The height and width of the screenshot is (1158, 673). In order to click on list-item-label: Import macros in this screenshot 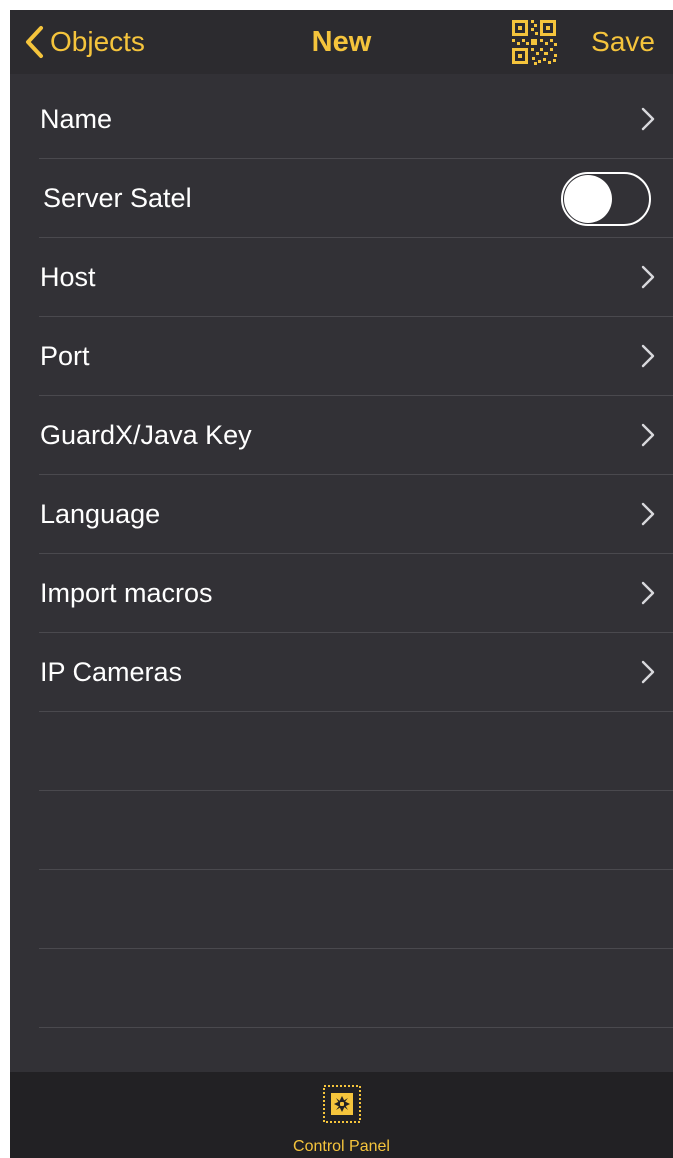, I will do `click(126, 593)`.